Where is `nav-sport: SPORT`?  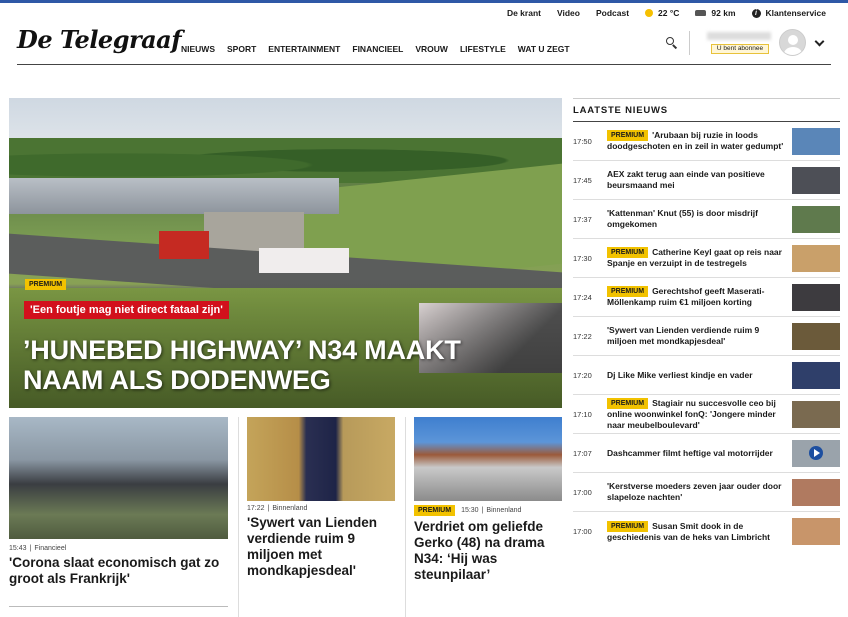 nav-sport: SPORT is located at coordinates (241, 49).